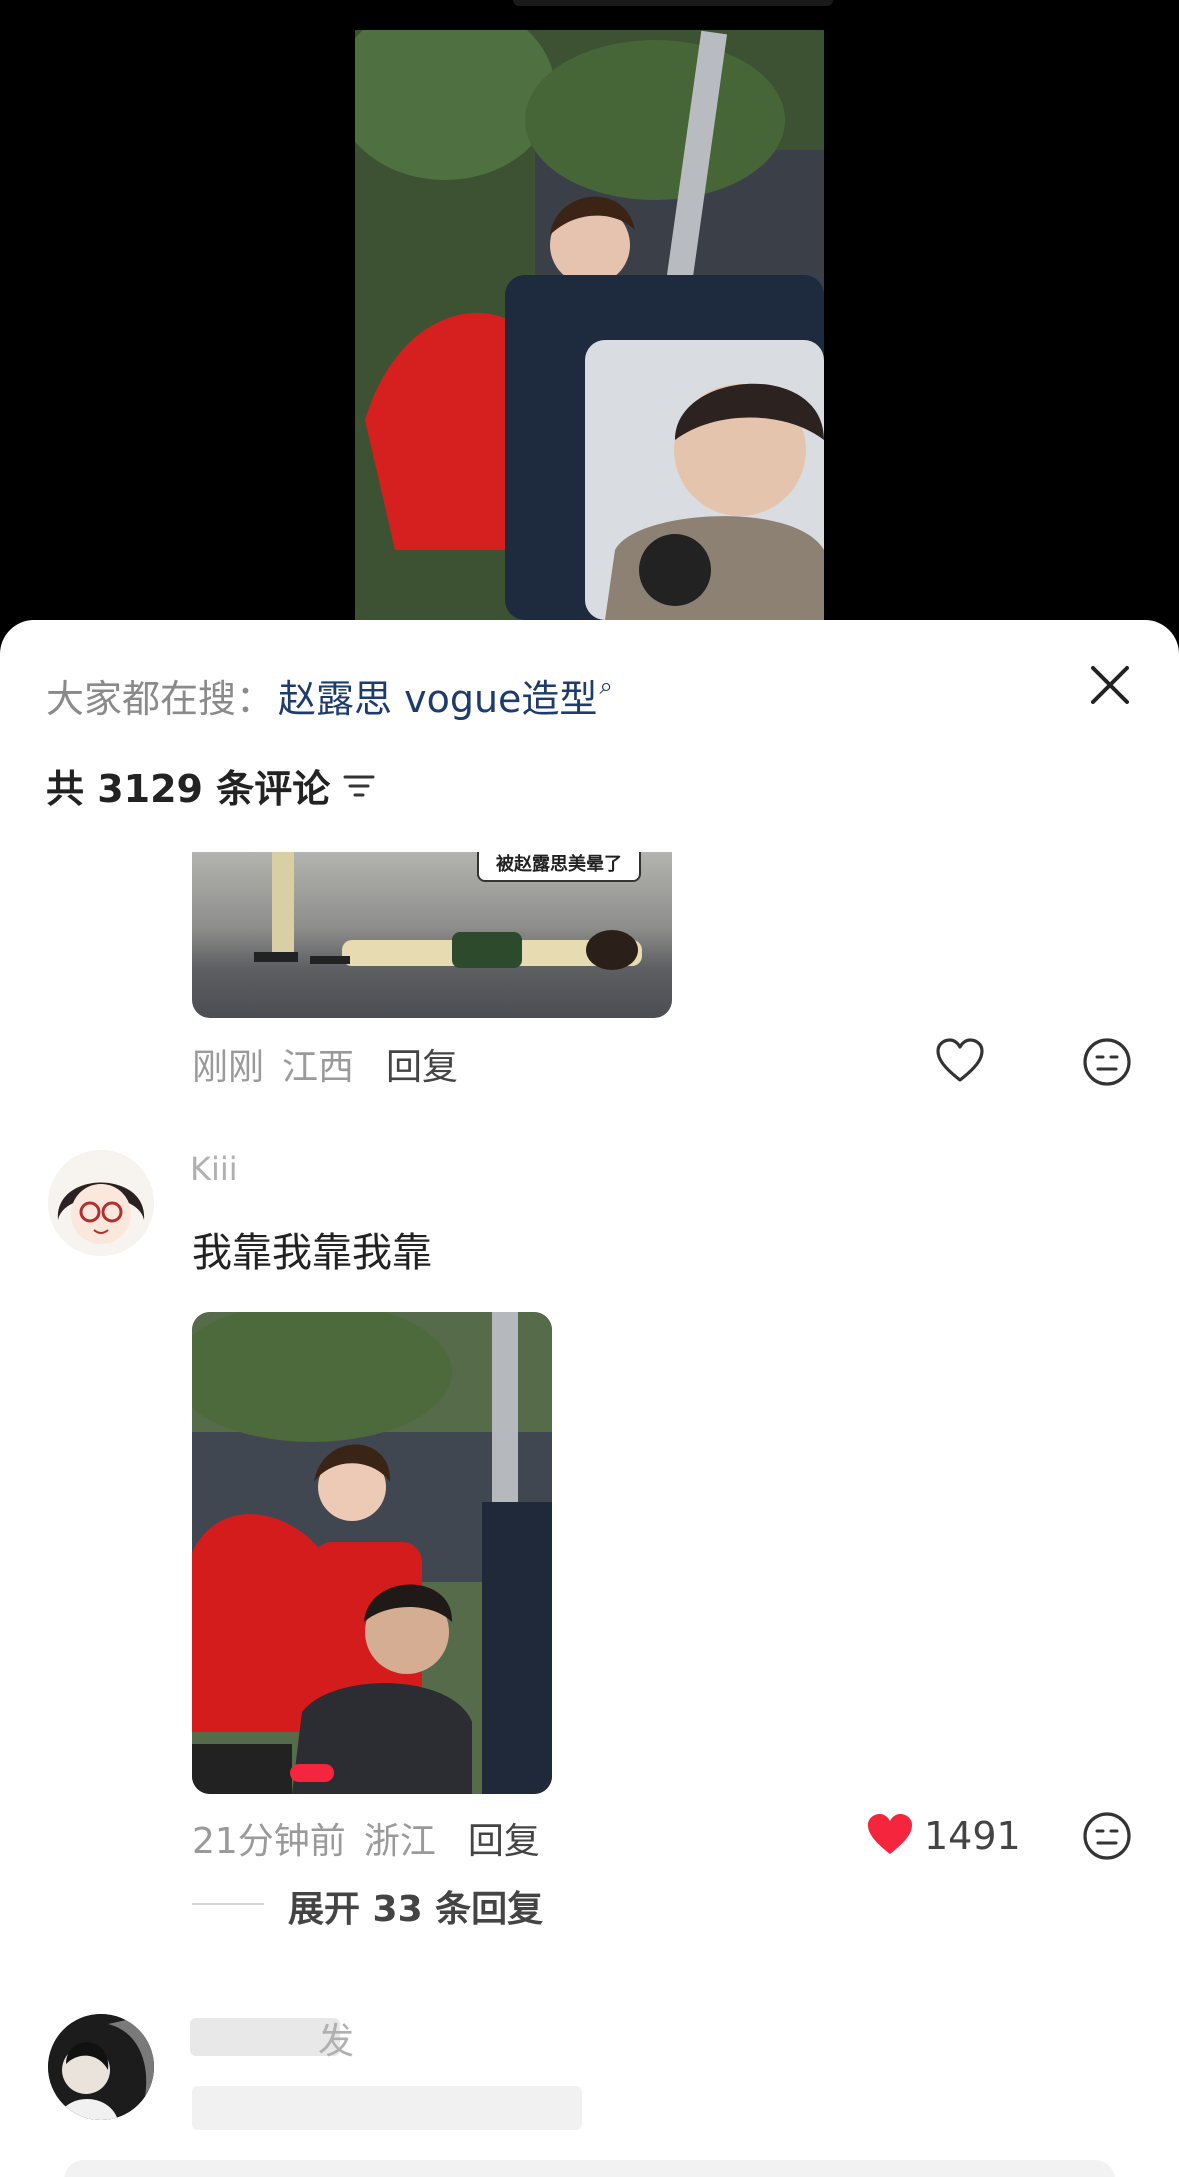 Image resolution: width=1179 pixels, height=2177 pixels. What do you see at coordinates (228, 1067) in the screenshot?
I see `comment-time: 刚刚` at bounding box center [228, 1067].